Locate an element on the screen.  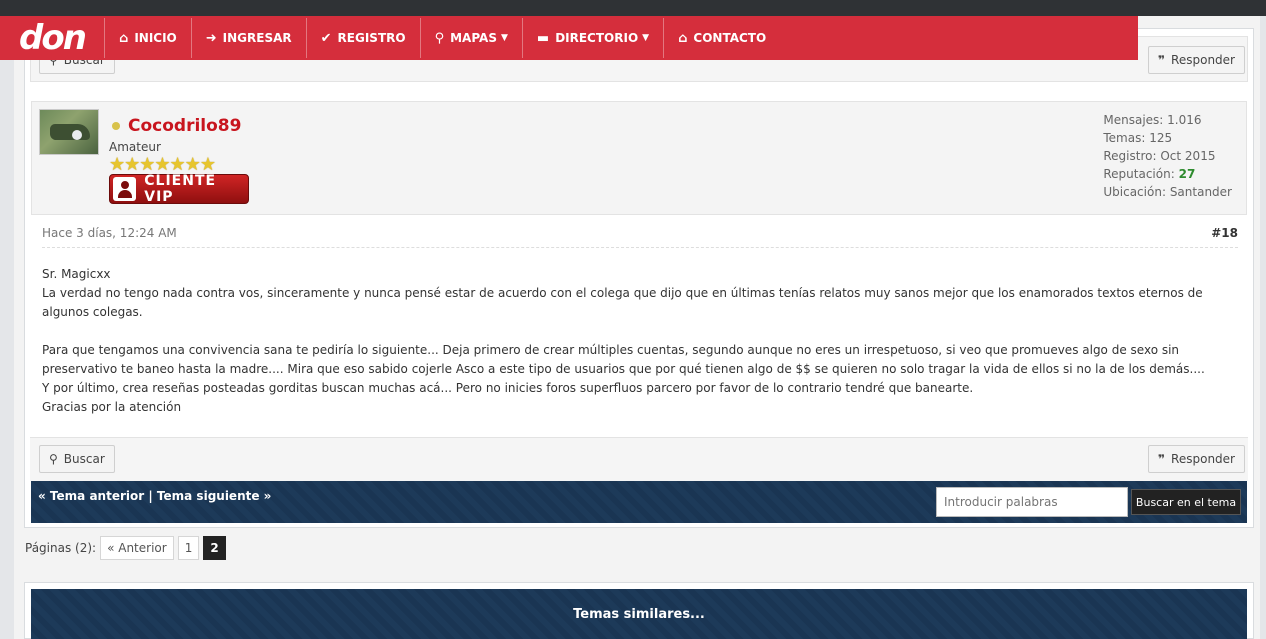
stat-reputacion: Reputación: 27 is located at coordinates (1167, 174).